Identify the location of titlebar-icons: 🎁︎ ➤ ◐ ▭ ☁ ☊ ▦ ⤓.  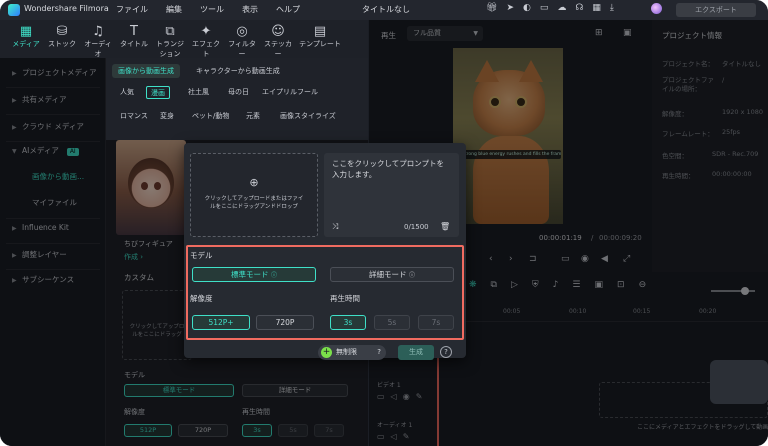
(550, 8).